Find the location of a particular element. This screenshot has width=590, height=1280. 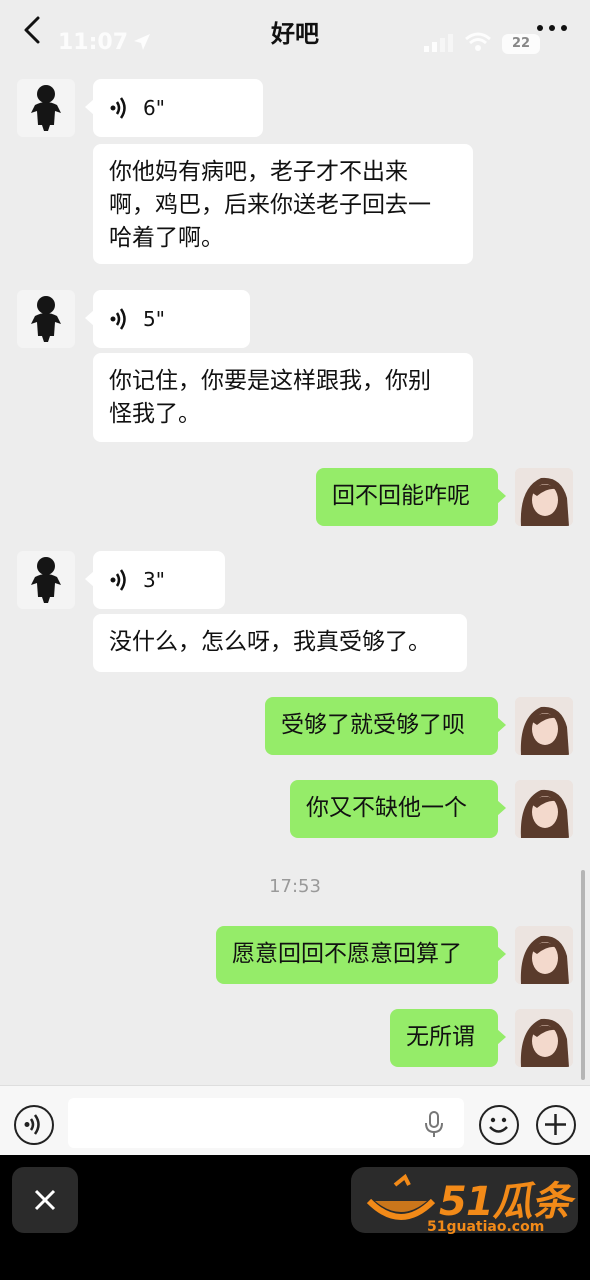

message-line: 怪我了。 is located at coordinates (155, 414).